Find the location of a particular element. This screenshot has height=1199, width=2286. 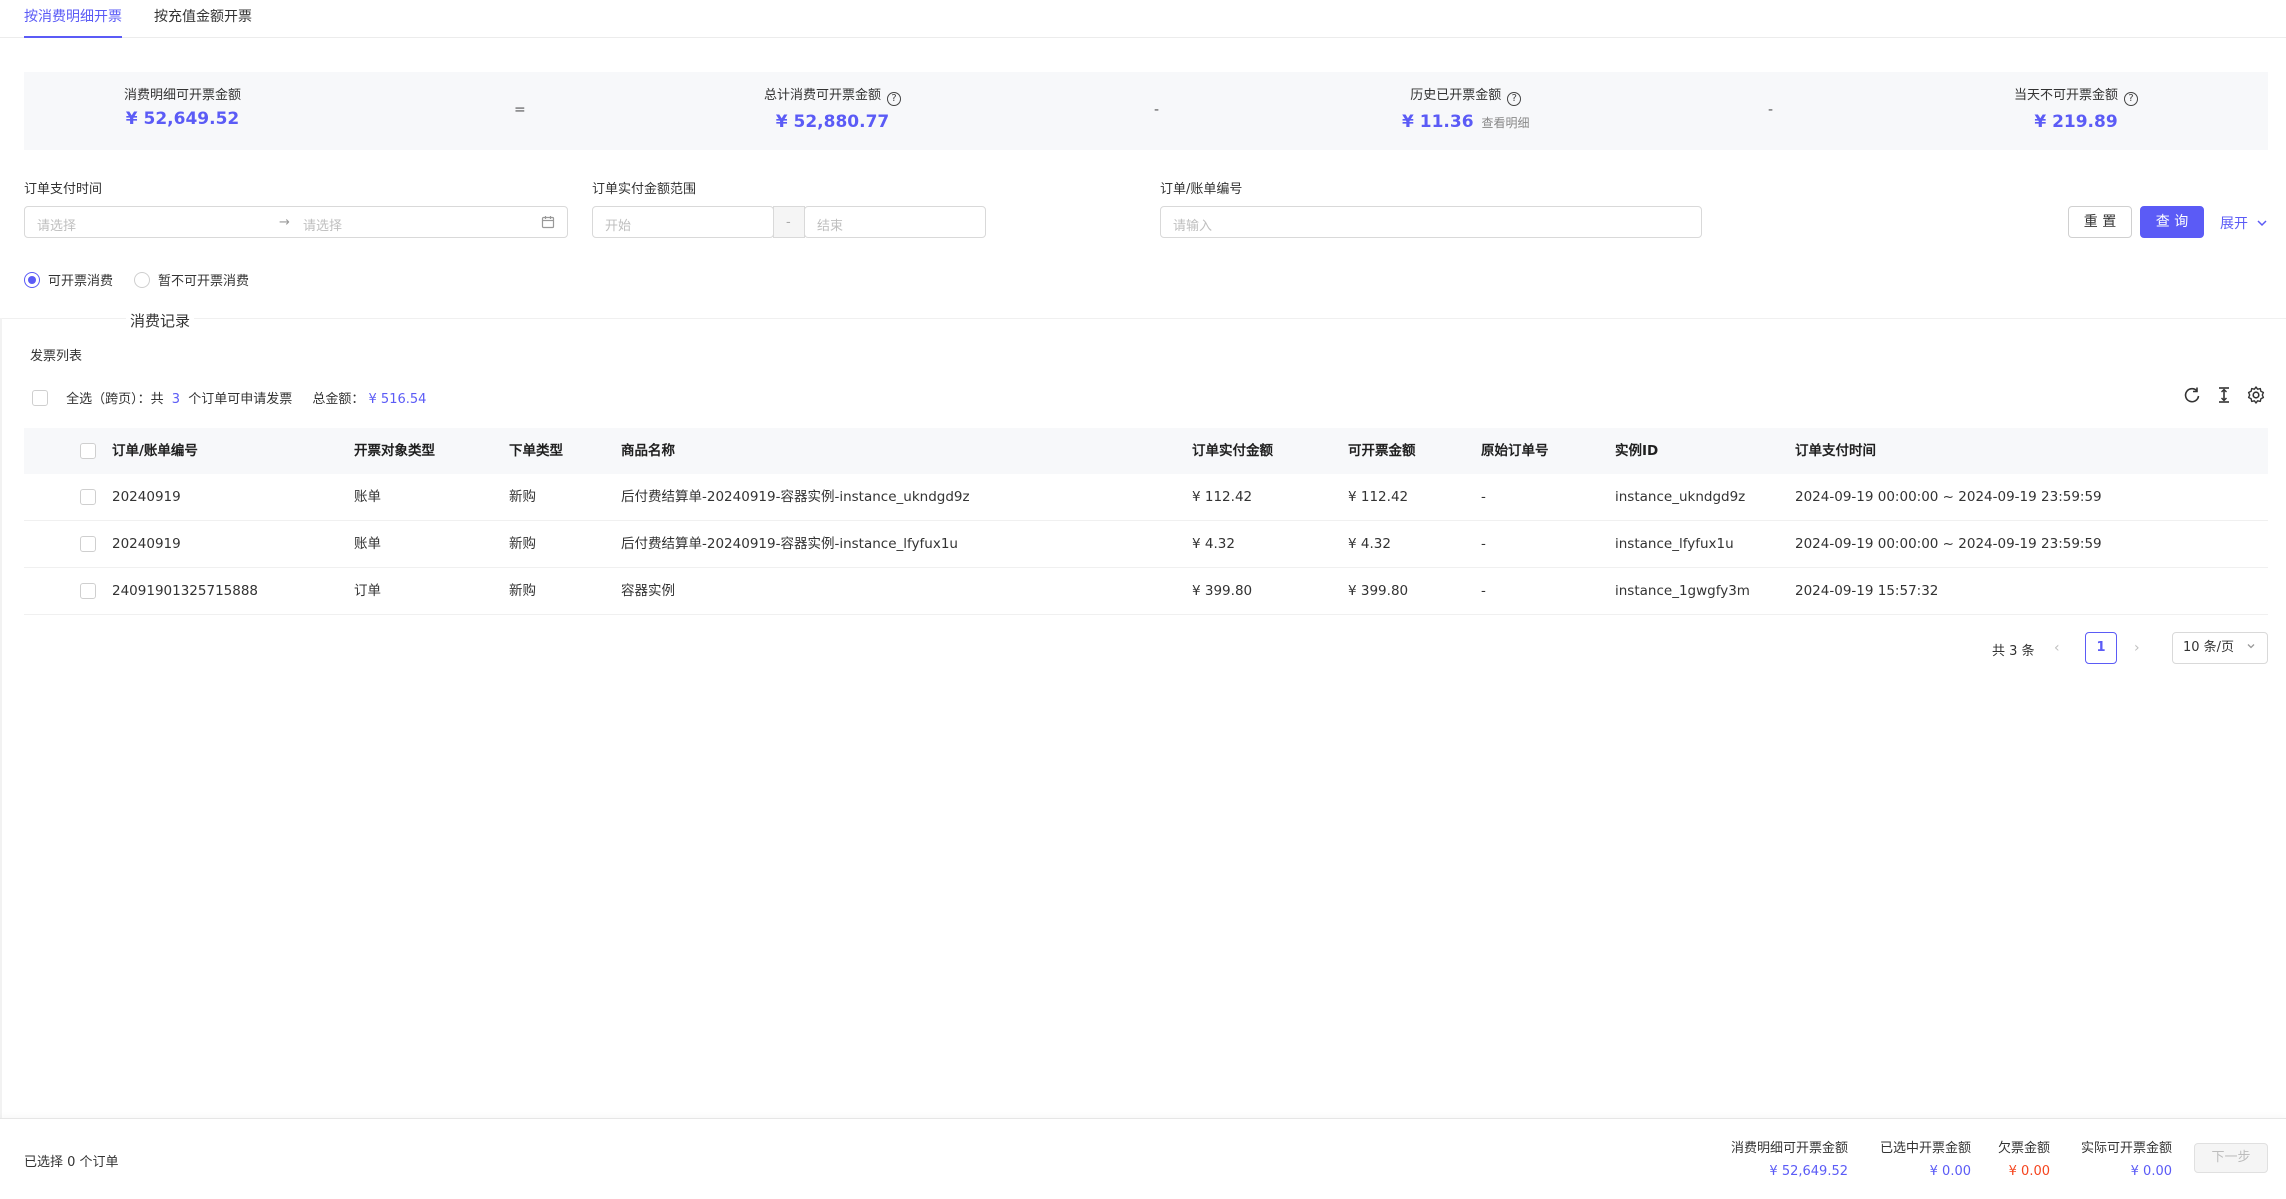

arrow-right-icon: → is located at coordinates (284, 222).